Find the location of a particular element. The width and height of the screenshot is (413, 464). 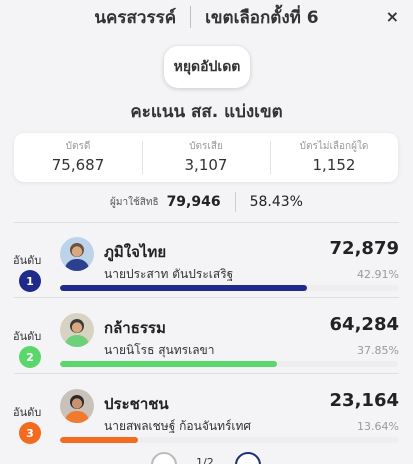

section-title: คะแนน สส. แบ่งเขต is located at coordinates (206, 112).